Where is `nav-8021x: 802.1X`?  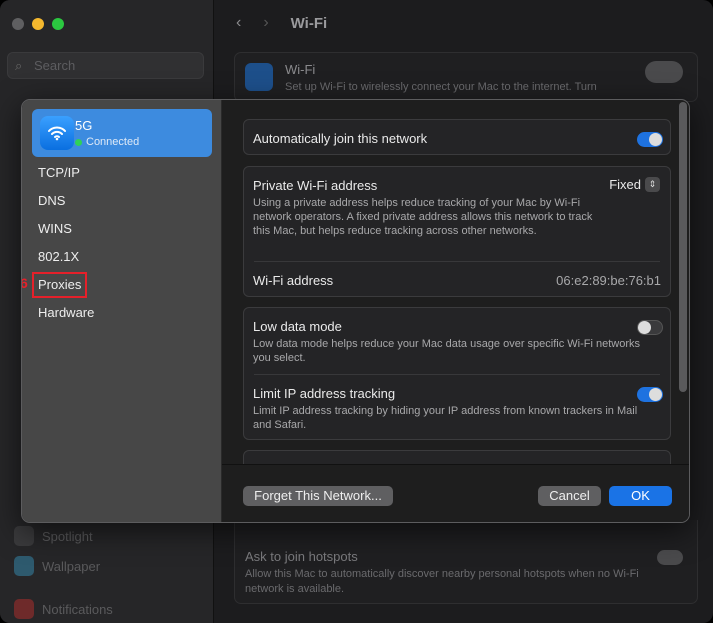 nav-8021x: 802.1X is located at coordinates (58, 256).